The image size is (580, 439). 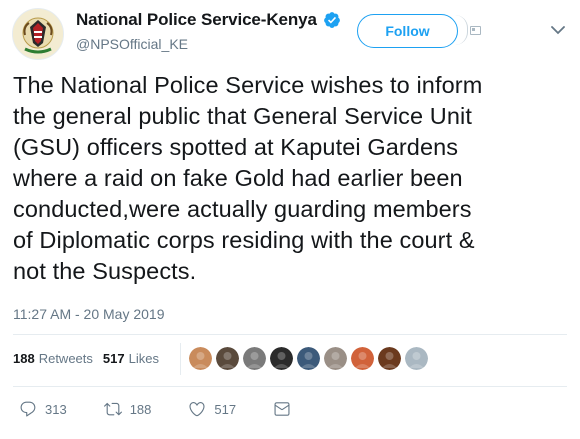 I want to click on retweet-count: 188, so click(x=140, y=409).